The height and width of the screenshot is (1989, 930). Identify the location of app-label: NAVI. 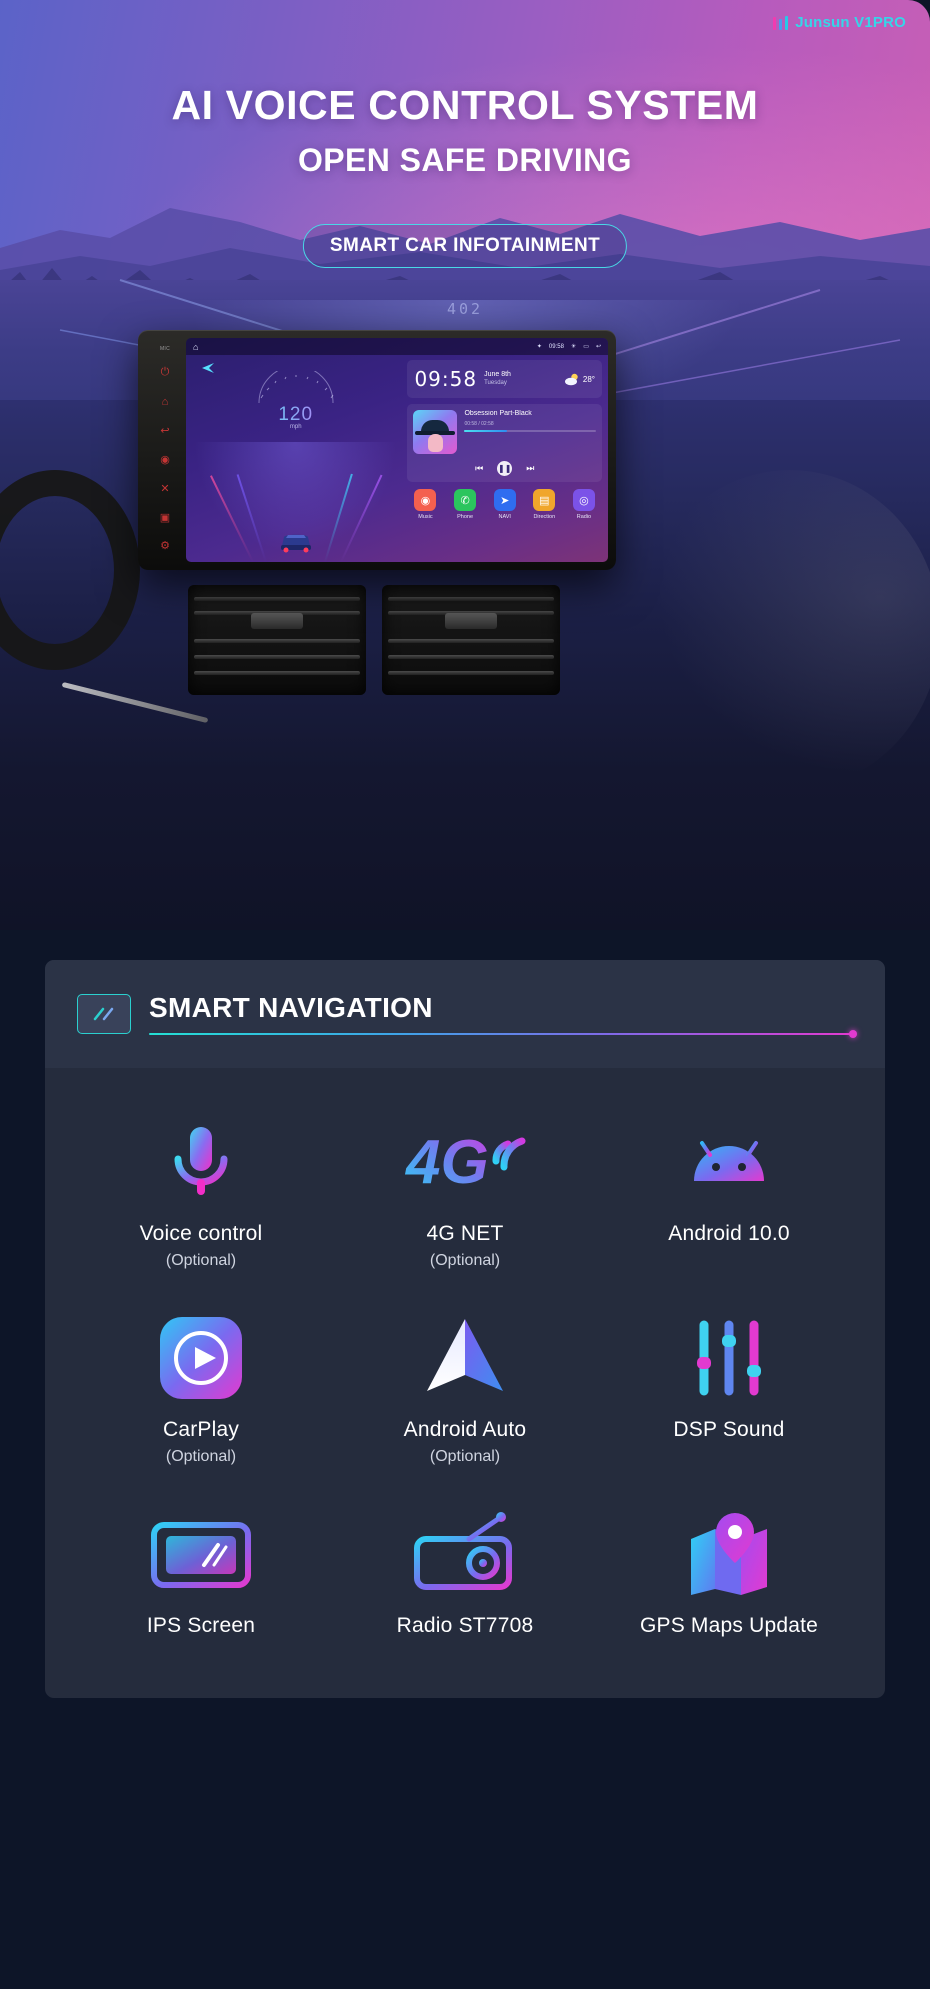
(504, 517).